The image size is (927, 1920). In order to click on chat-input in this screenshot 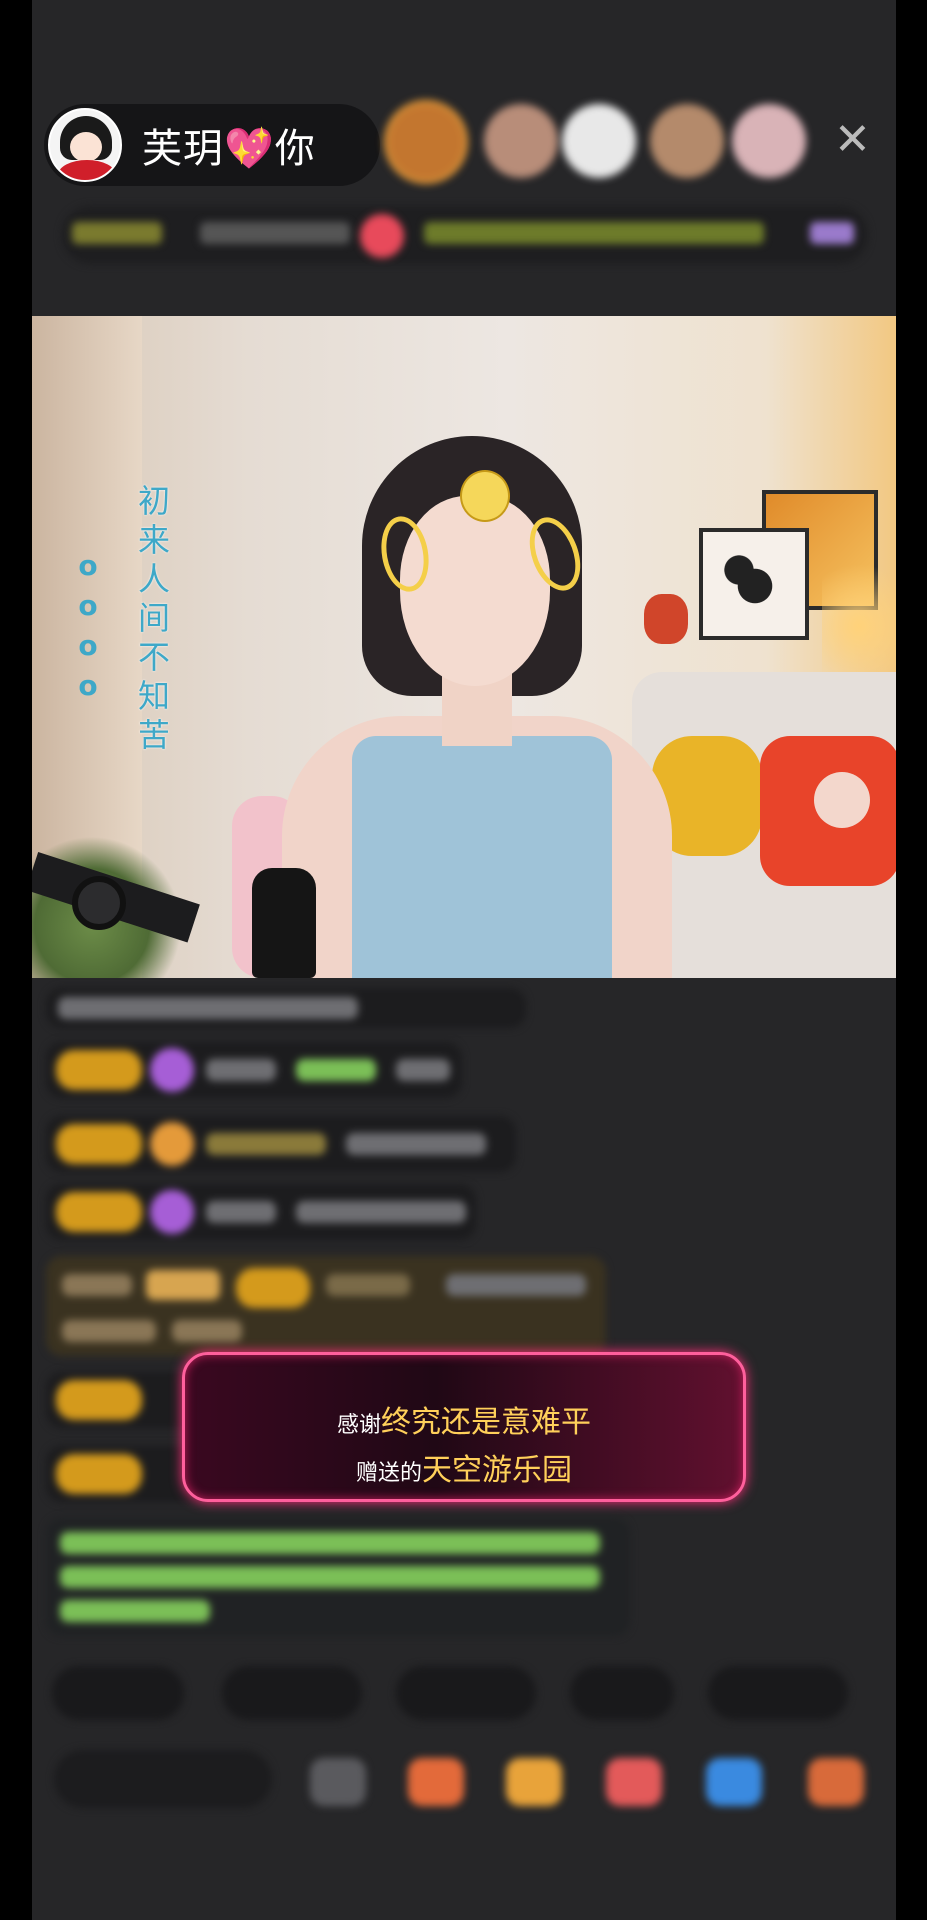, I will do `click(163, 1779)`.